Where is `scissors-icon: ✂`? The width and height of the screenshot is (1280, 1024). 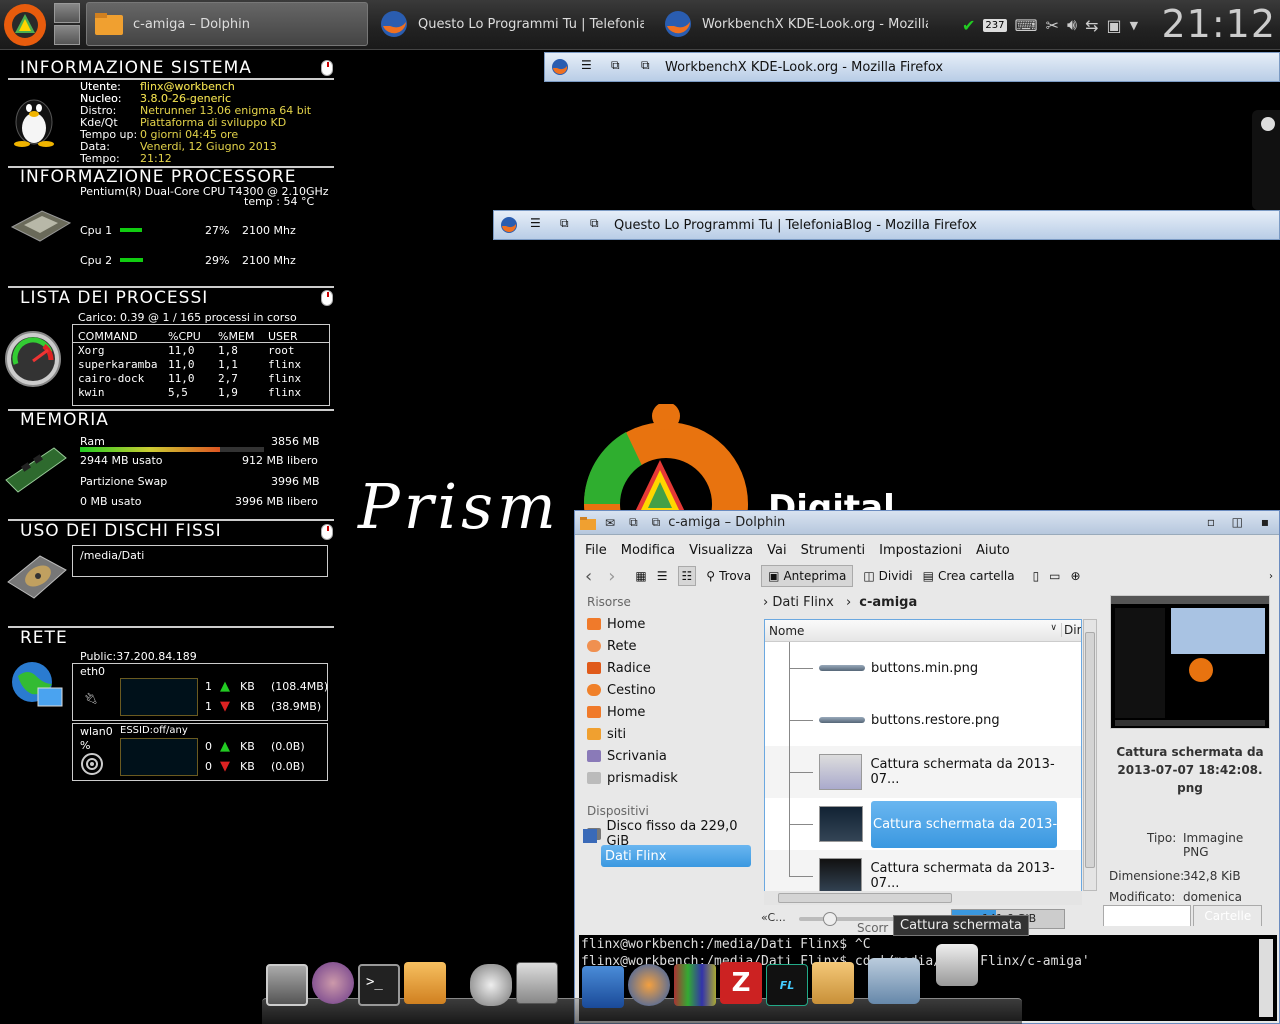 scissors-icon: ✂ is located at coordinates (1052, 25).